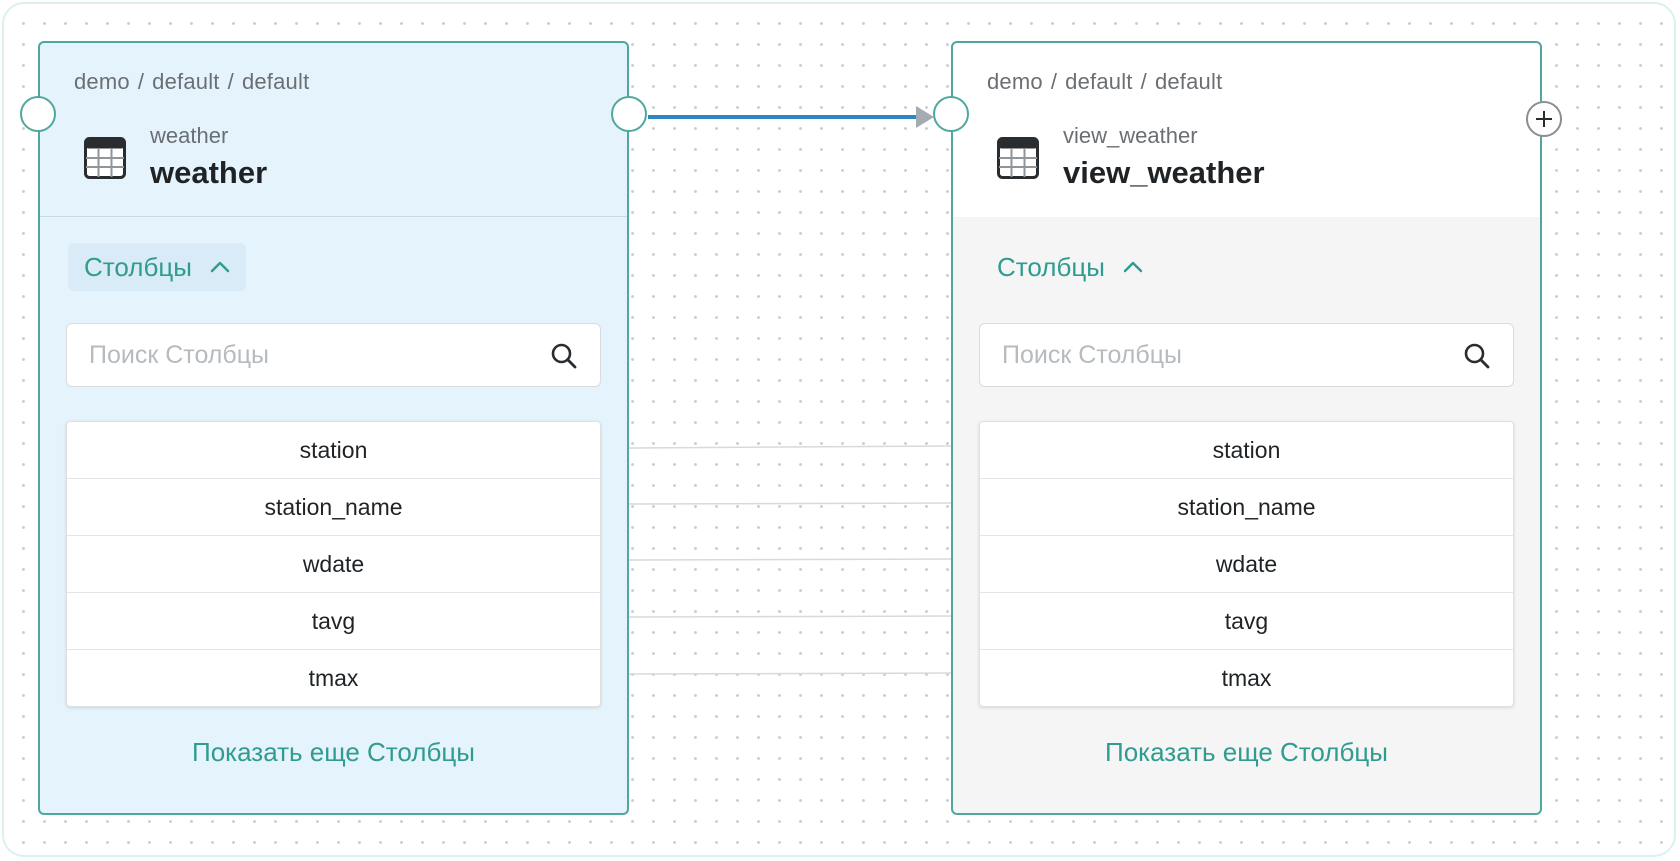  I want to click on node-subtitle: view_weather, so click(1130, 135).